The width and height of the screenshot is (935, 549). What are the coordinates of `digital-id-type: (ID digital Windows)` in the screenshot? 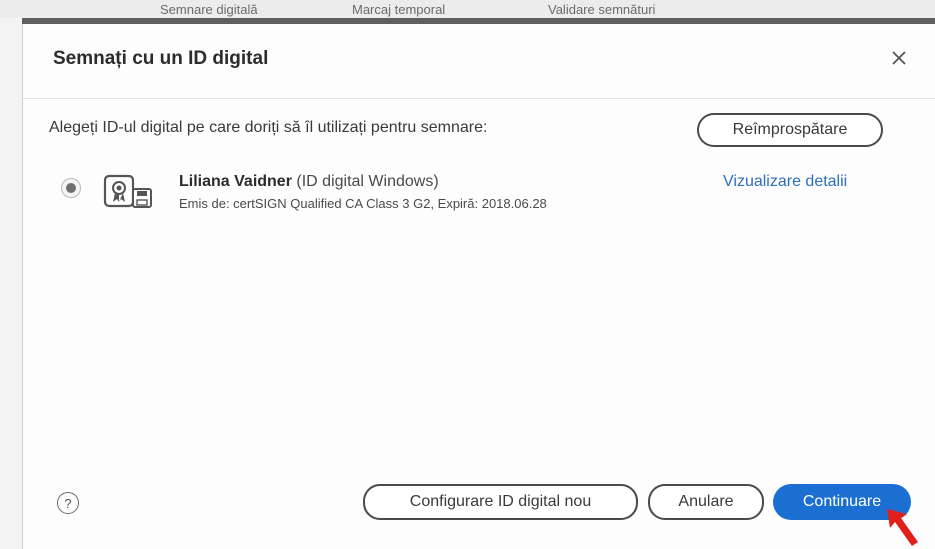 It's located at (367, 181).